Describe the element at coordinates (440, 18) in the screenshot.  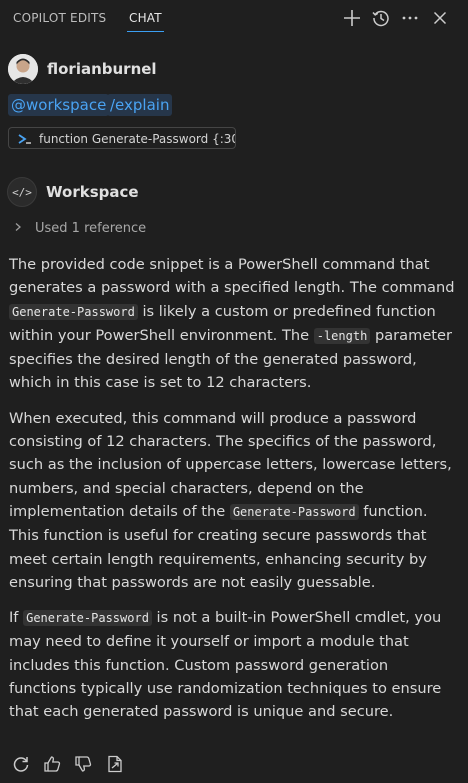
I see `close-icon` at that location.